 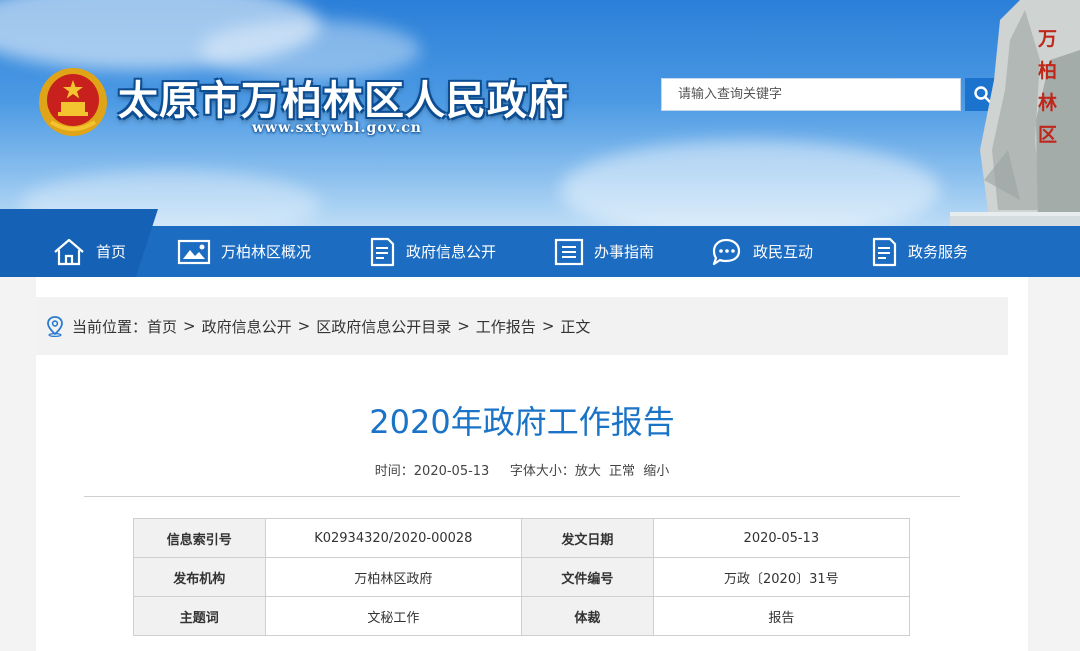 What do you see at coordinates (451, 252) in the screenshot?
I see `nav-item-label: 政府信息公开` at bounding box center [451, 252].